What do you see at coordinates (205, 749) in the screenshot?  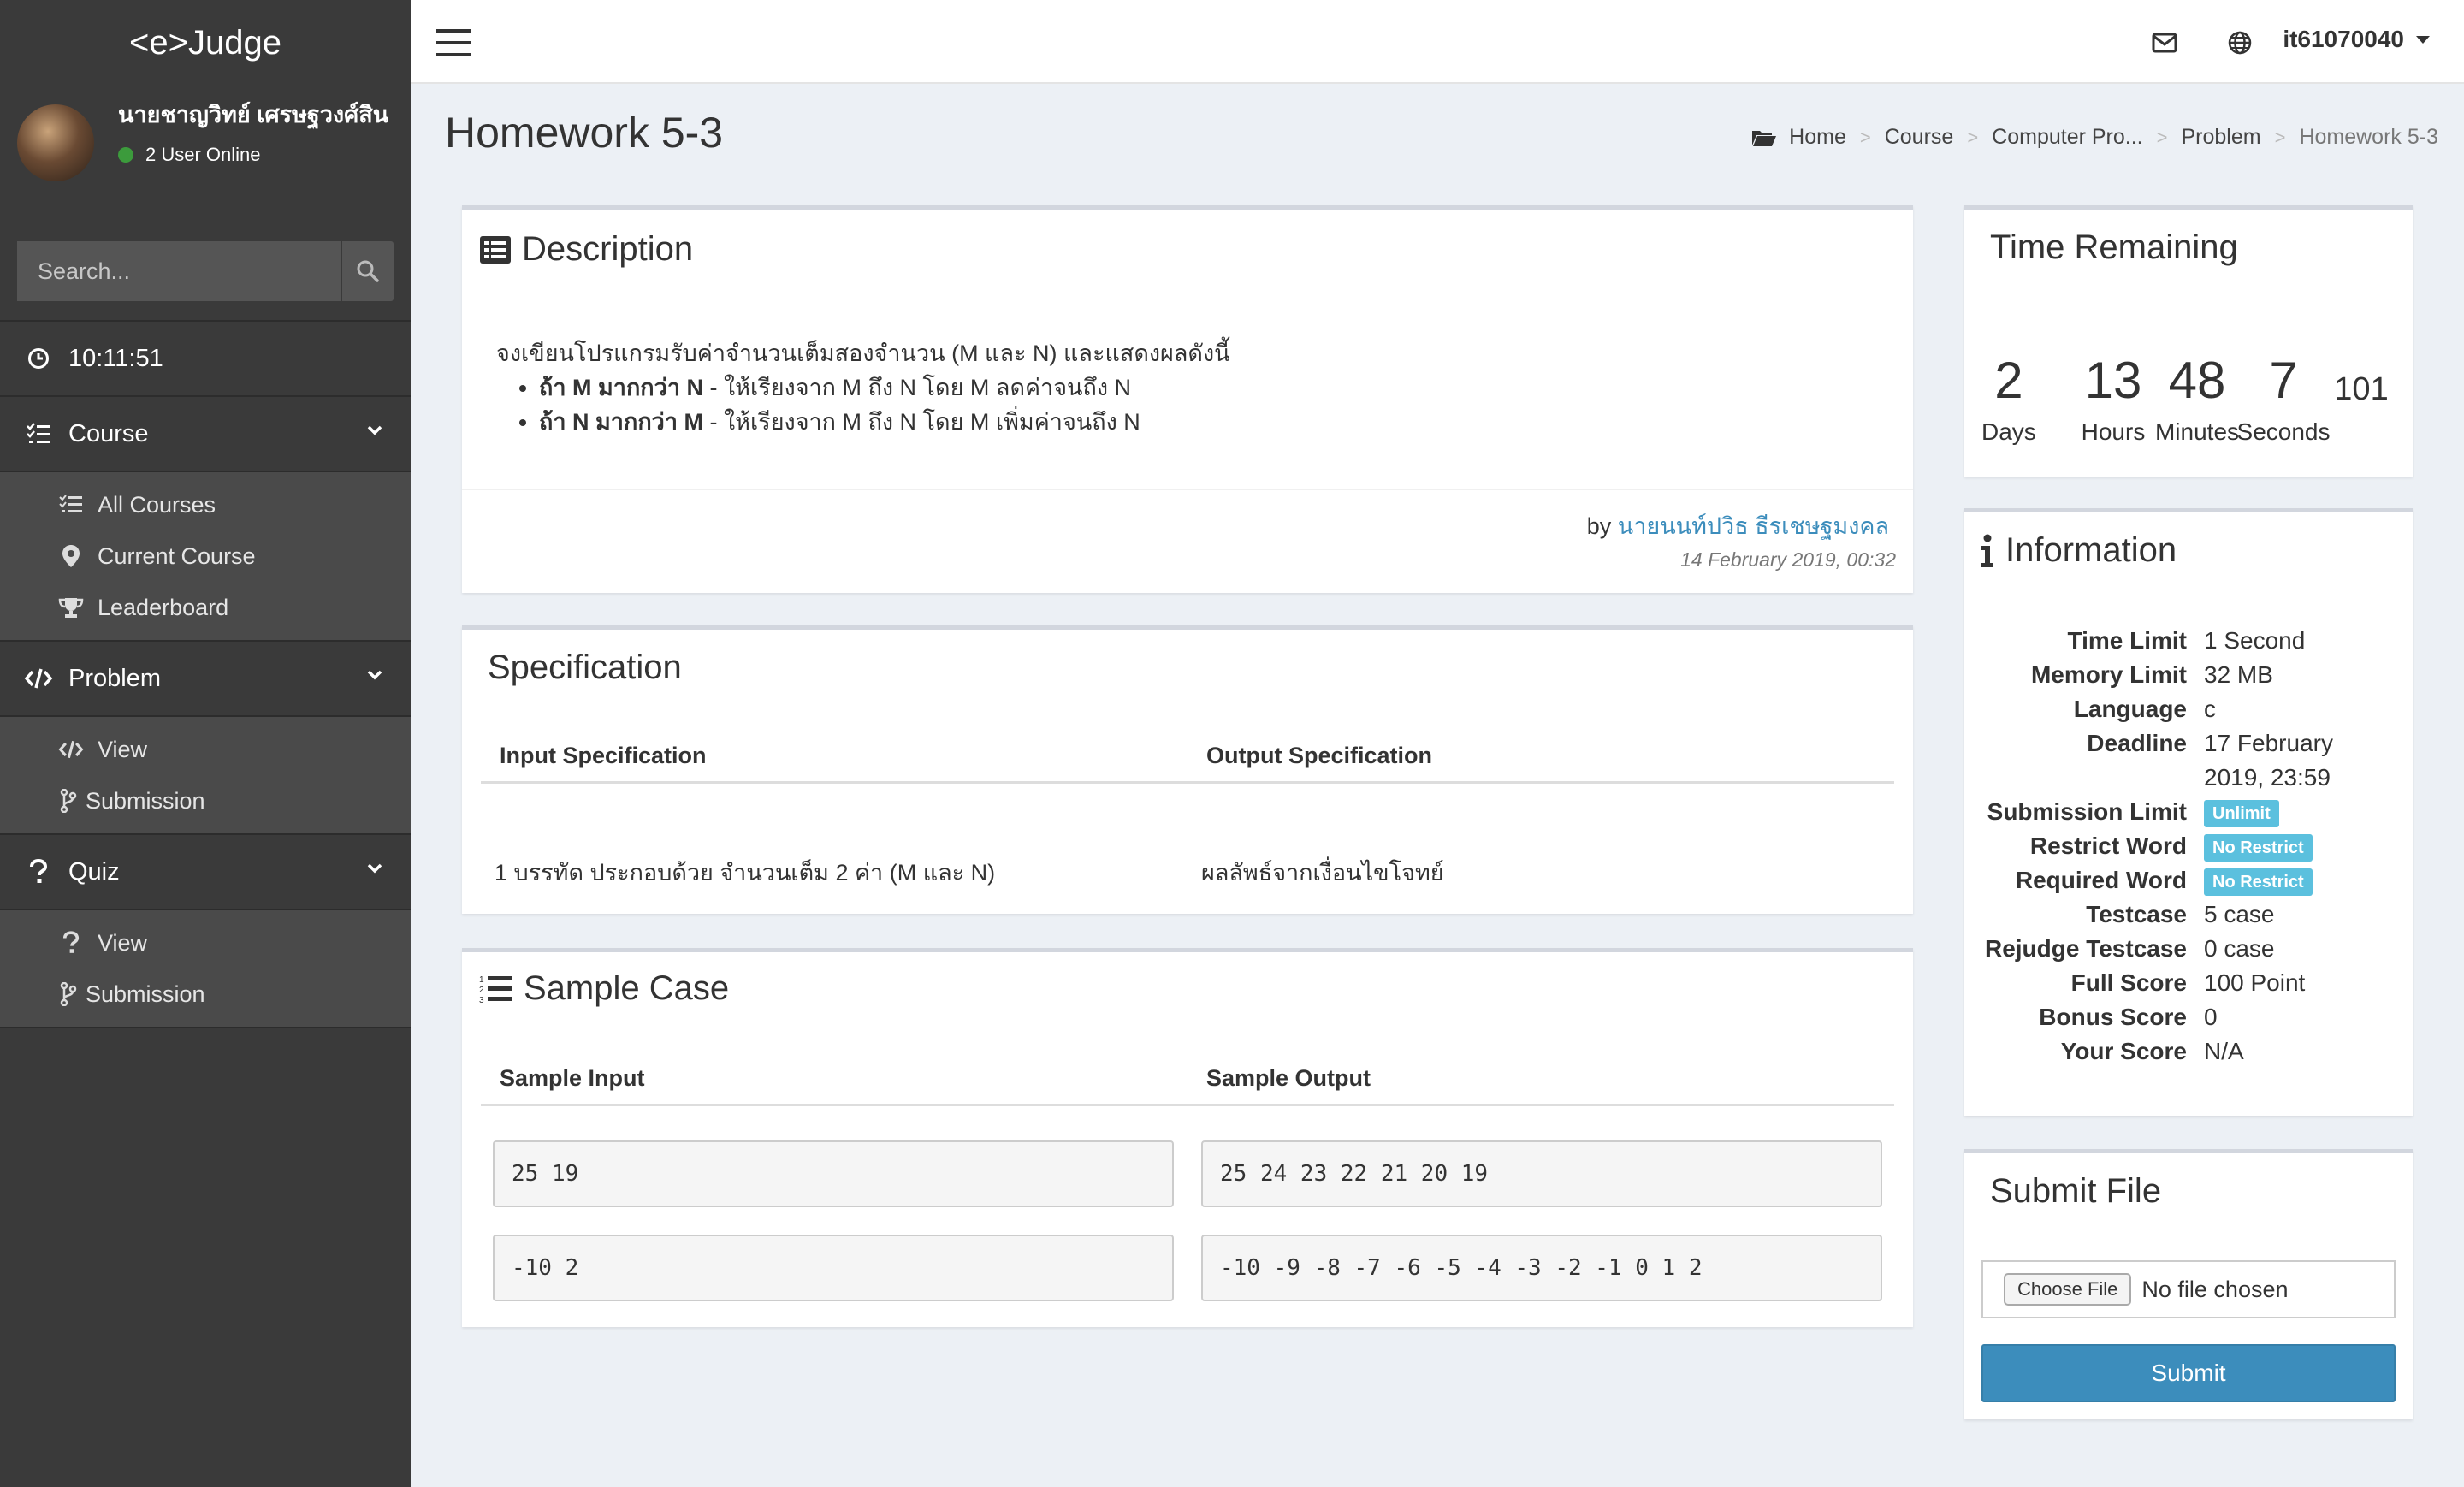 I see `sidebar-item-problem-view: View` at bounding box center [205, 749].